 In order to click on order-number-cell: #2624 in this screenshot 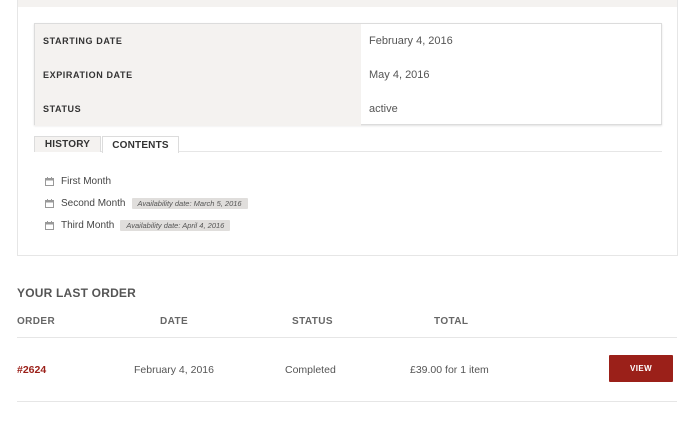, I will do `click(31, 370)`.